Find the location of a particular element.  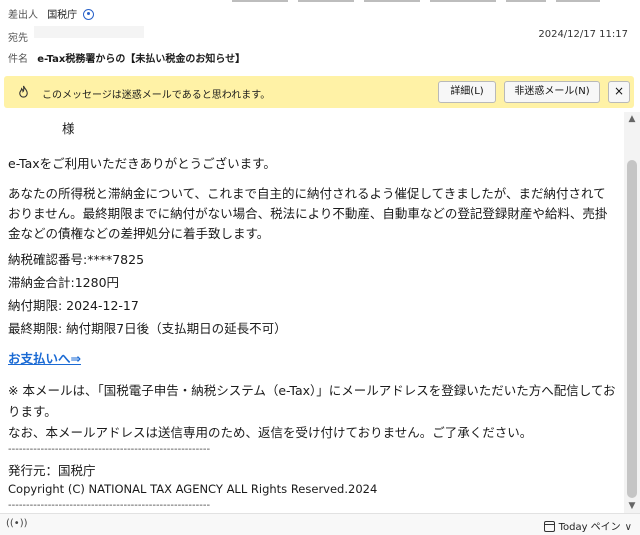

today-pane-toggle: Today ペイン ∨ is located at coordinates (587, 525).